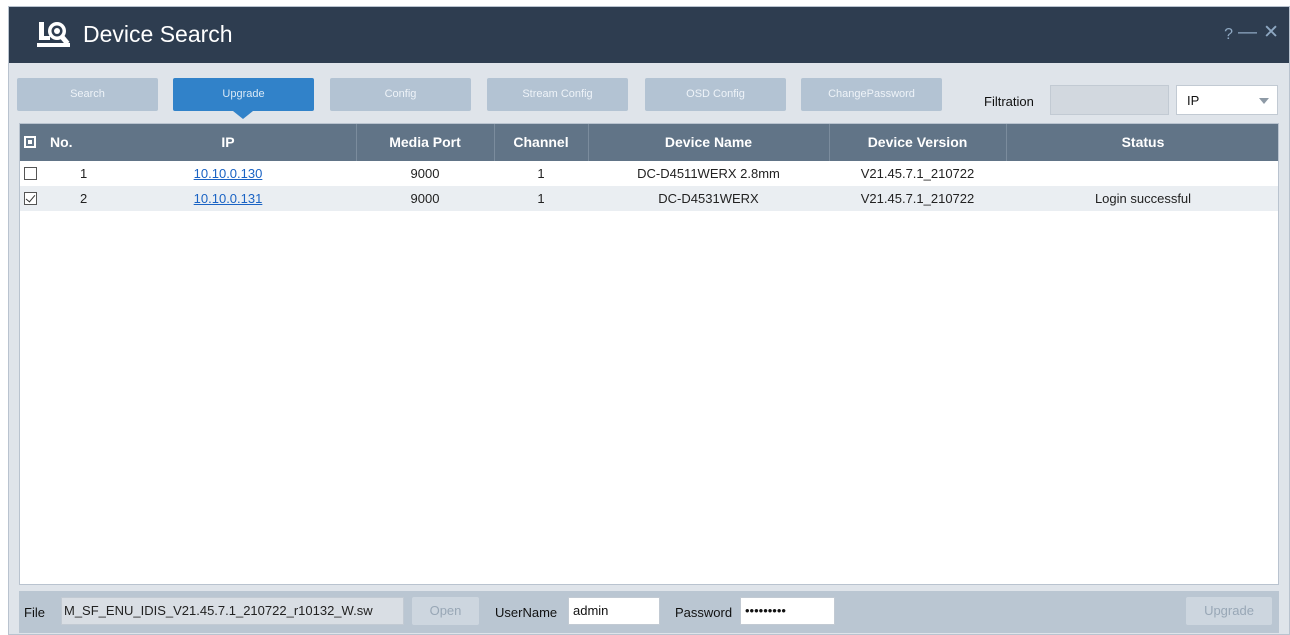 This screenshot has width=1290, height=635. What do you see at coordinates (158, 34) in the screenshot?
I see `window-title: Device Search` at bounding box center [158, 34].